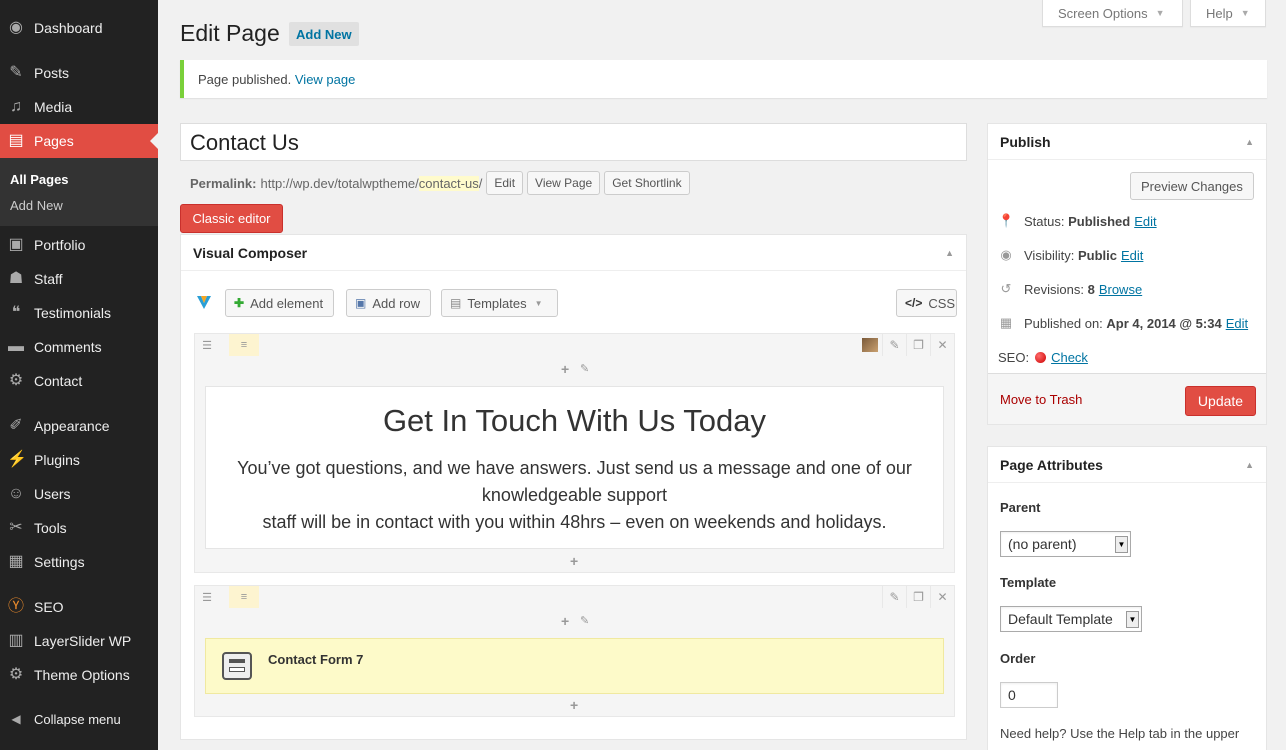 This screenshot has height=750, width=1286. I want to click on sidebar-item-plugins: ⚡ Plugins, so click(79, 460).